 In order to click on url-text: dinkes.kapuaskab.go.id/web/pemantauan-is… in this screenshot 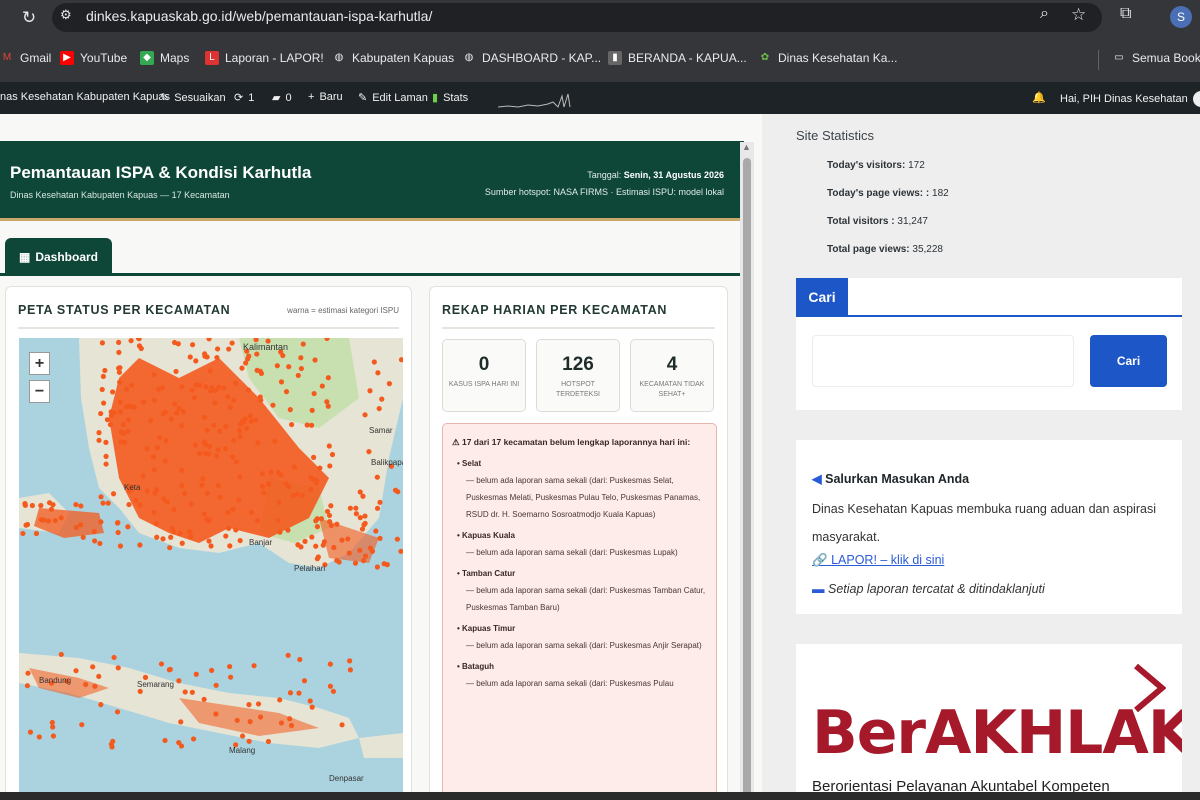, I will do `click(259, 16)`.